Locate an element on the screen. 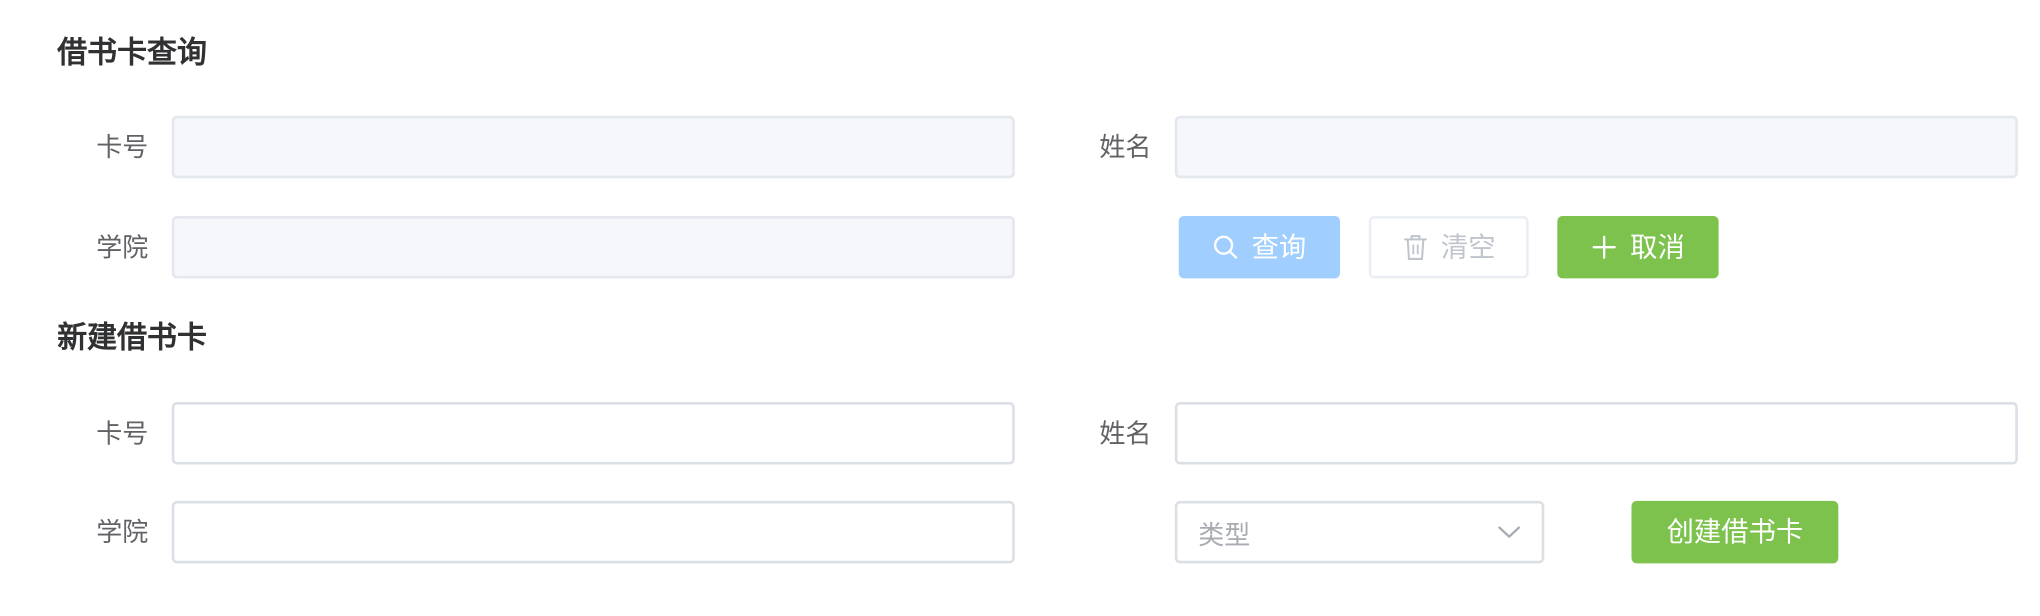 Image resolution: width=2040 pixels, height=616 pixels. cancel-button-label: 取消 is located at coordinates (1657, 246).